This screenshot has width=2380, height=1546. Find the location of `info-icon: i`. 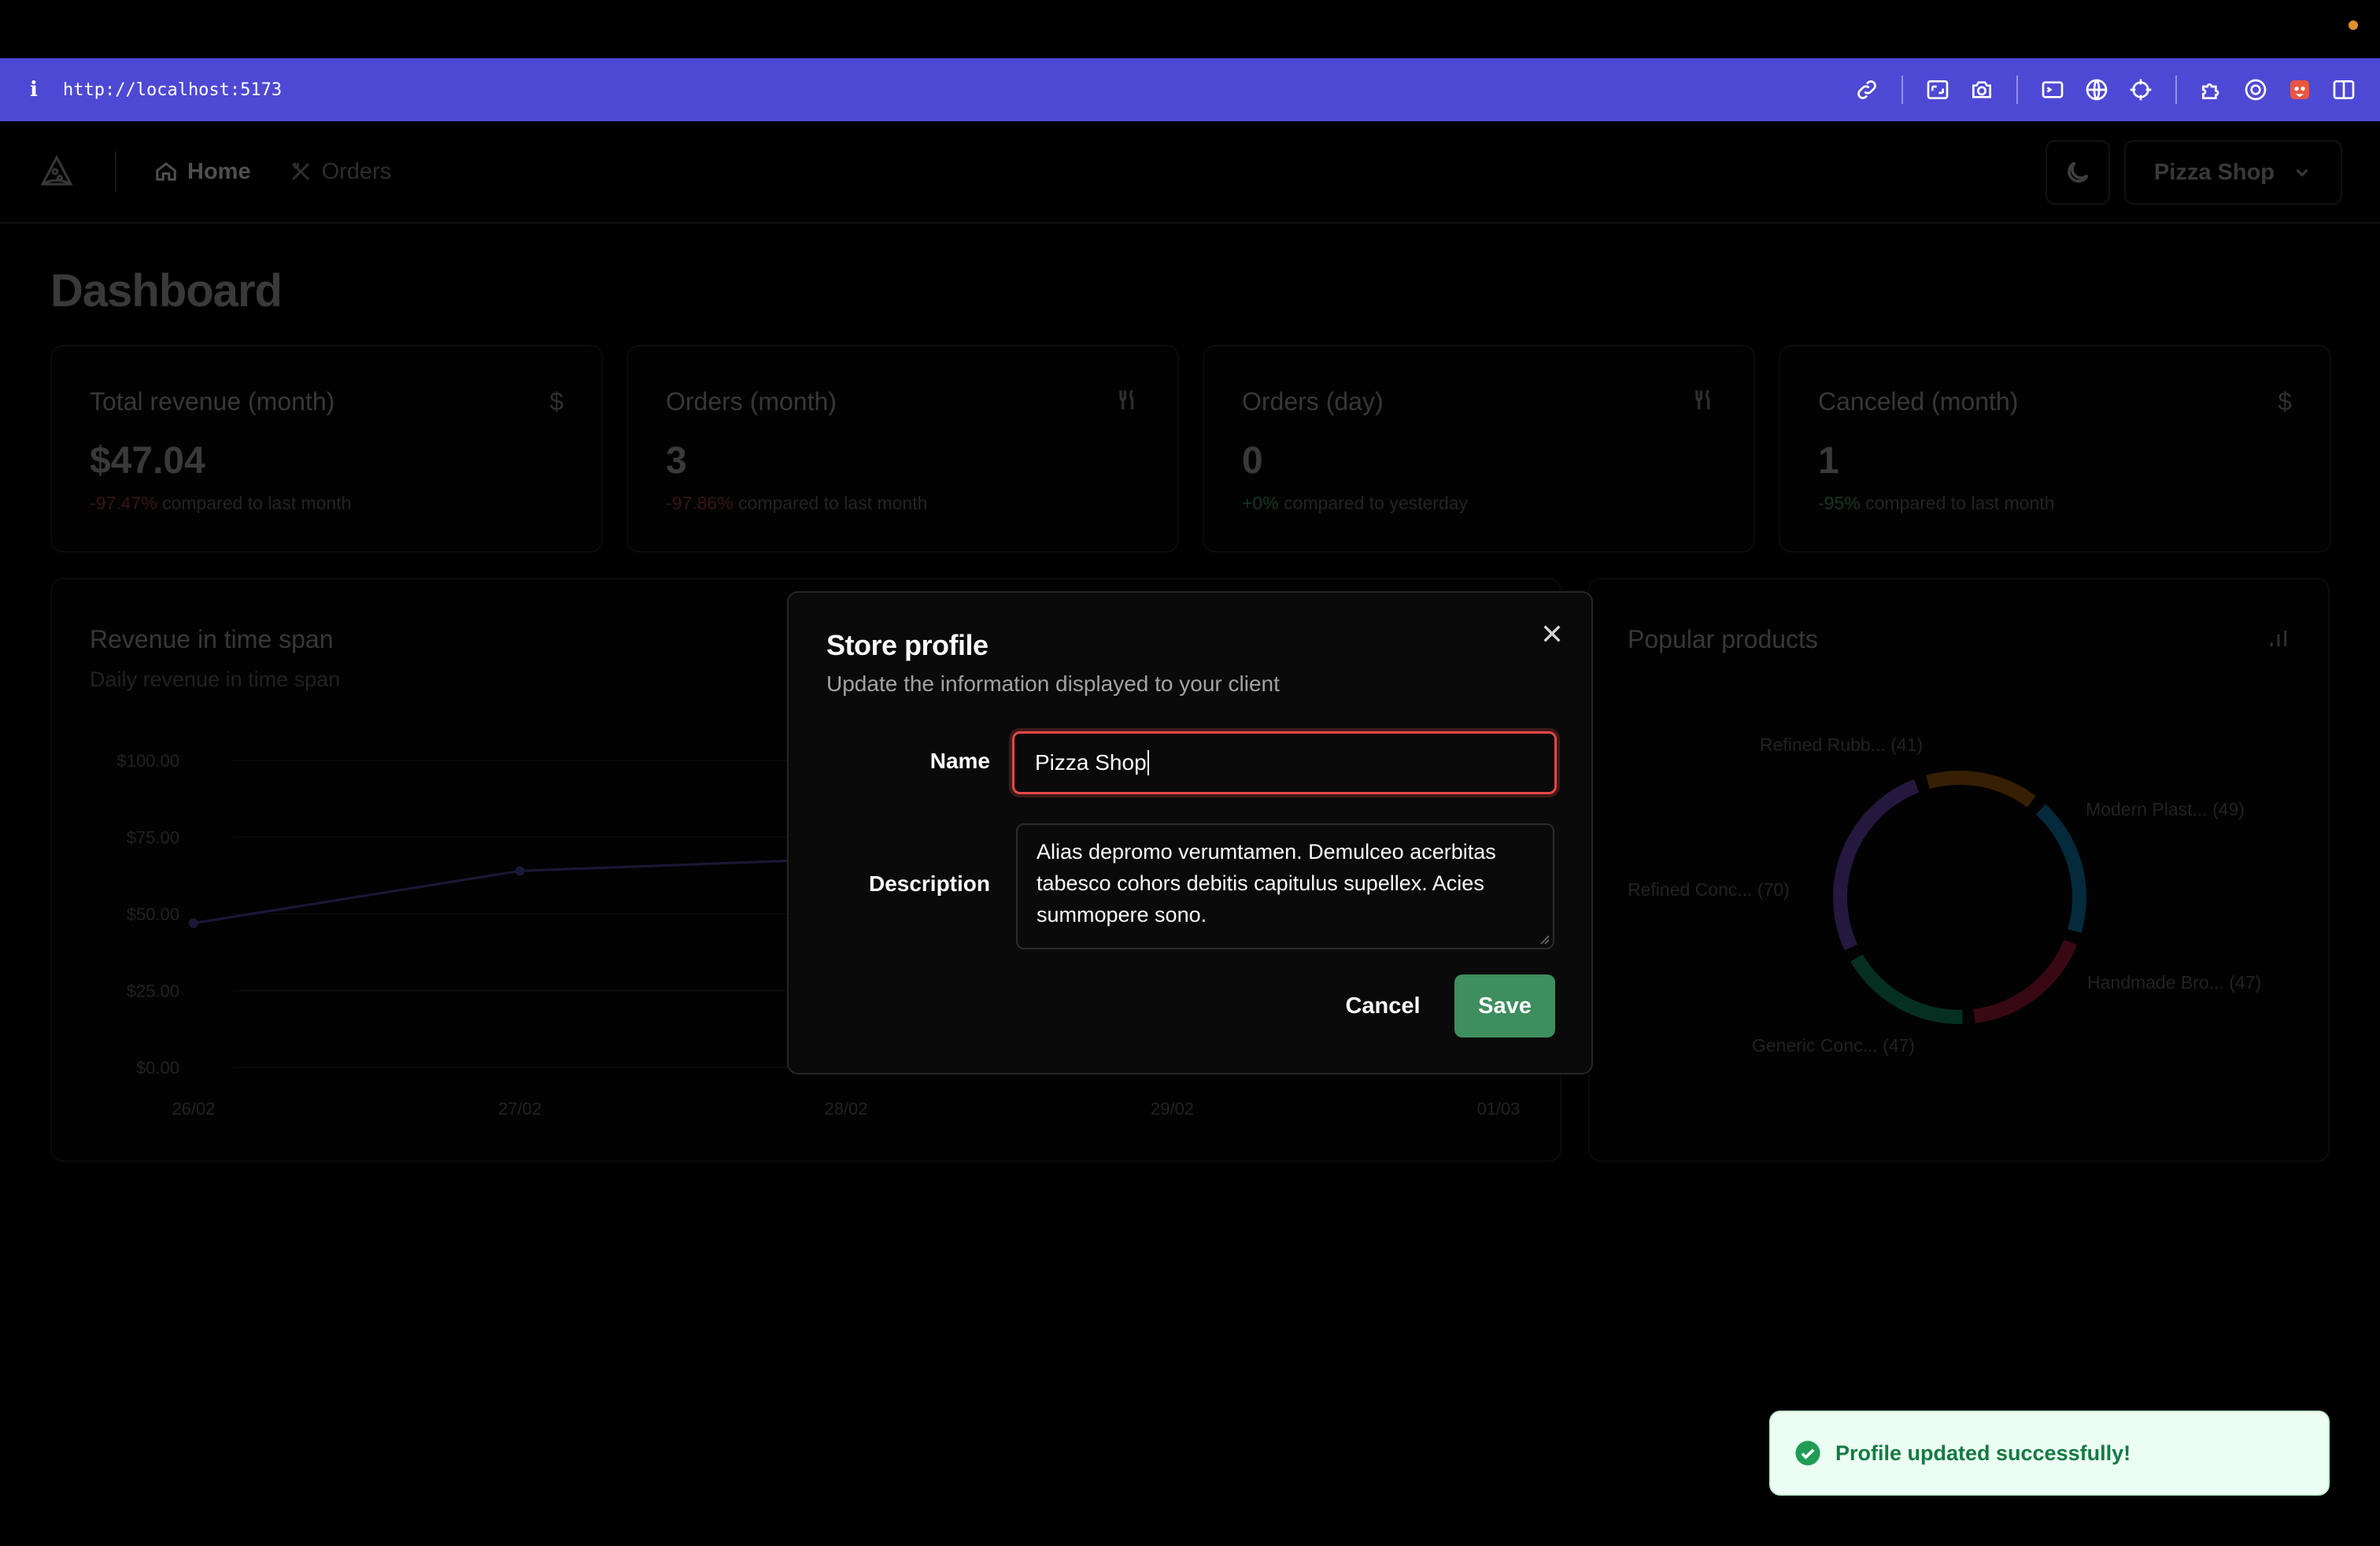

info-icon: i is located at coordinates (33, 90).